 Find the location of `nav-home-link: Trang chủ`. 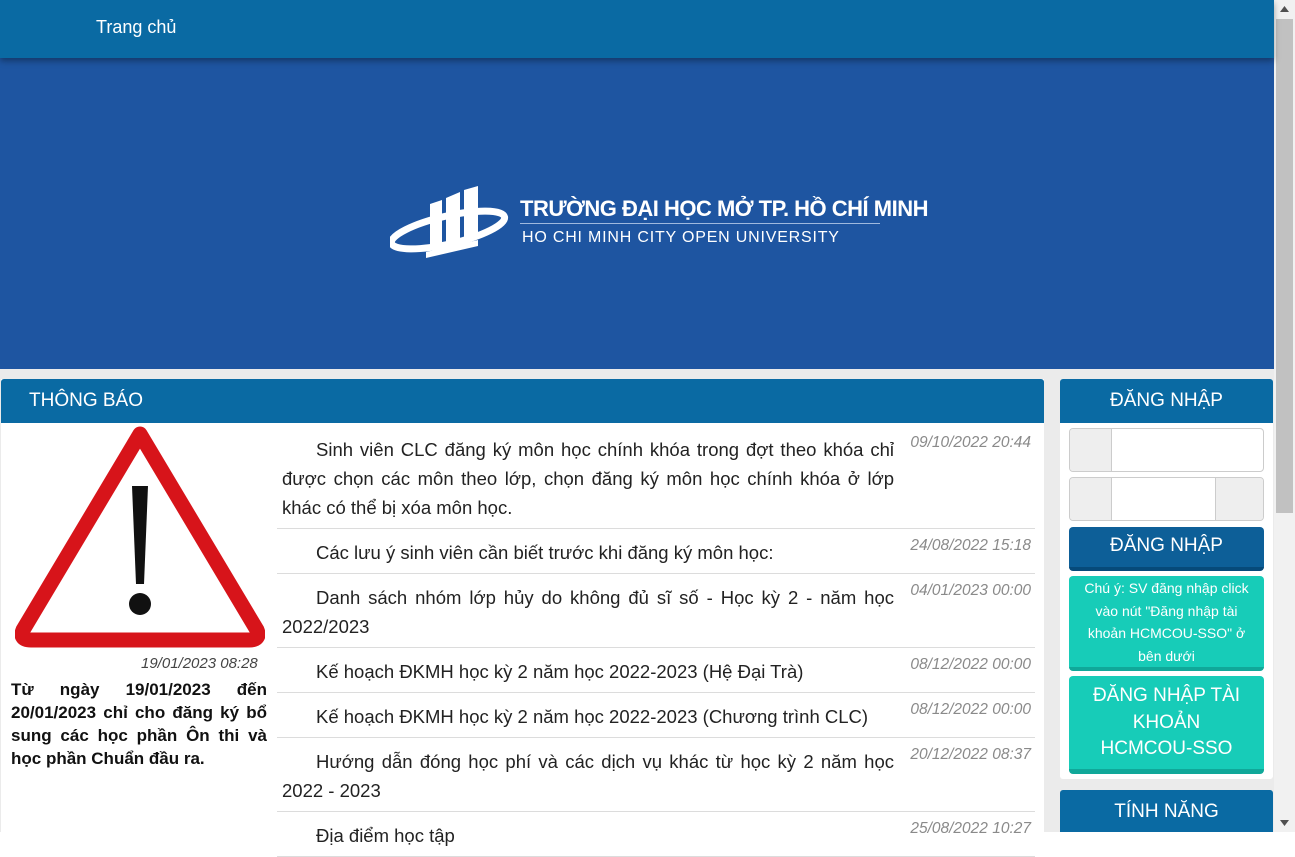

nav-home-link: Trang chủ is located at coordinates (136, 27).